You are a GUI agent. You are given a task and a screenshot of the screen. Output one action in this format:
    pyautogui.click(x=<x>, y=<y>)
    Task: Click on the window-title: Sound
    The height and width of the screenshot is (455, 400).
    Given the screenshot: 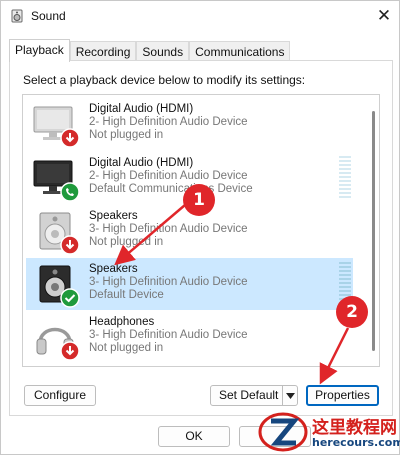 What is the action you would take?
    pyautogui.click(x=48, y=16)
    